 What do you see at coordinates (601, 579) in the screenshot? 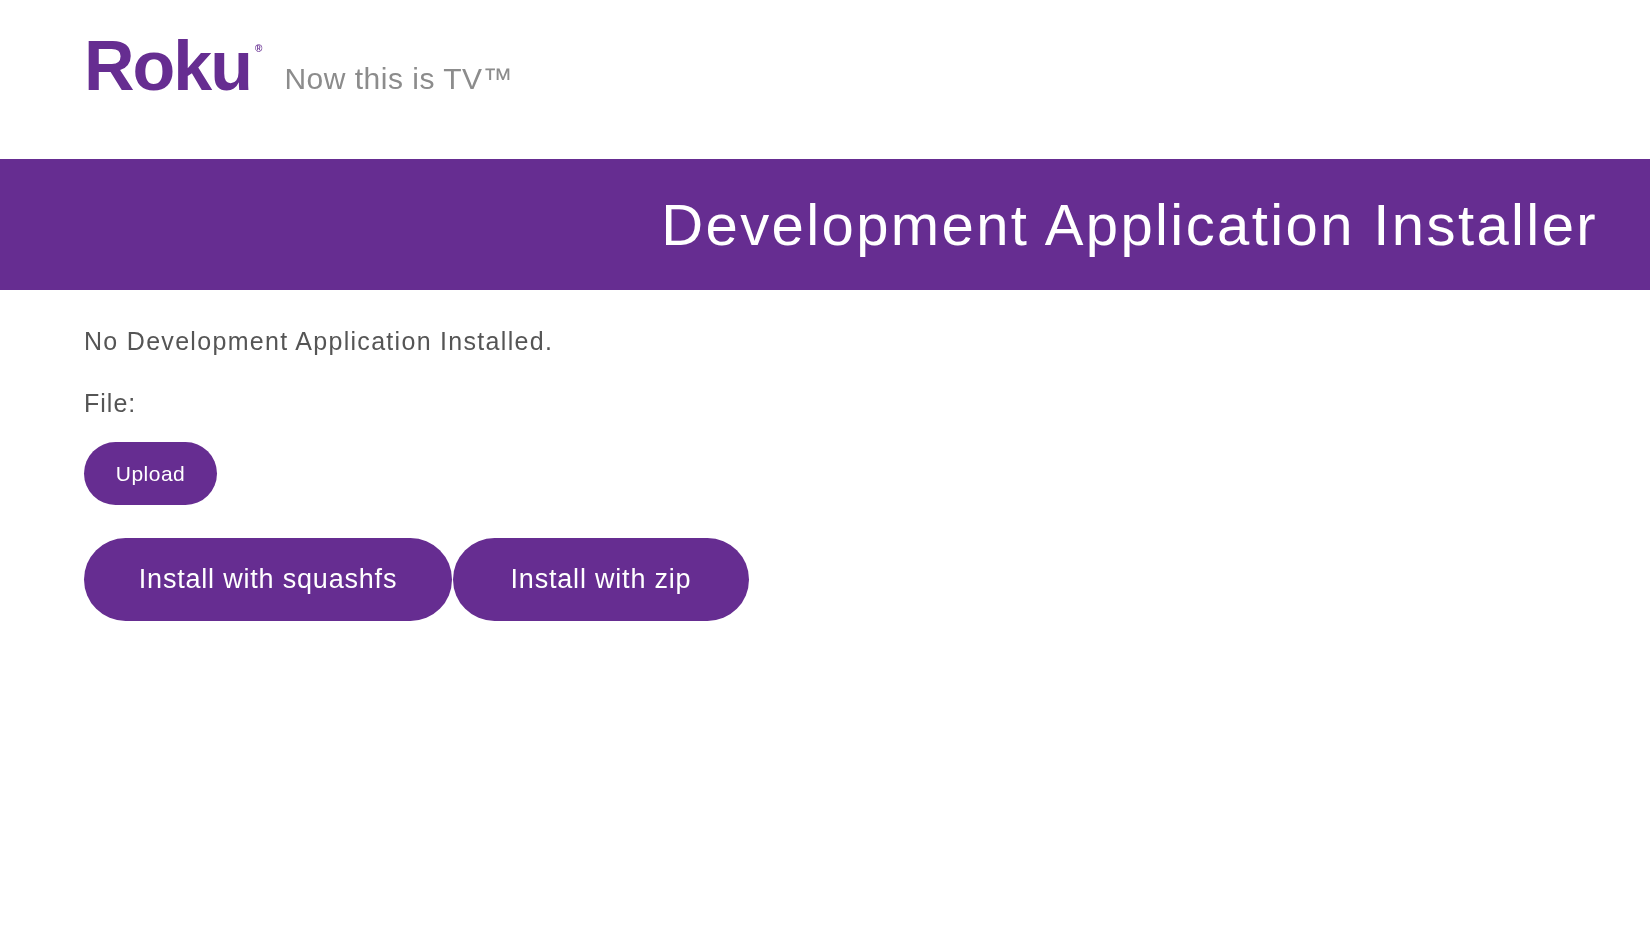
I see `install-button: Install with zip` at bounding box center [601, 579].